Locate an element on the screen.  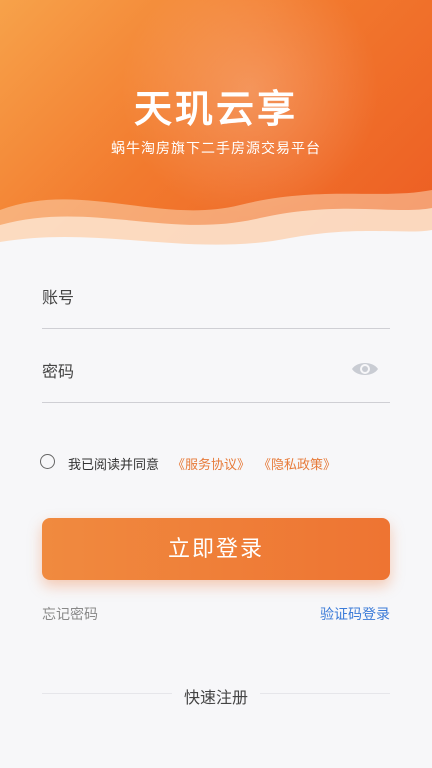
sms-login-link: 验证码登录 is located at coordinates (355, 614).